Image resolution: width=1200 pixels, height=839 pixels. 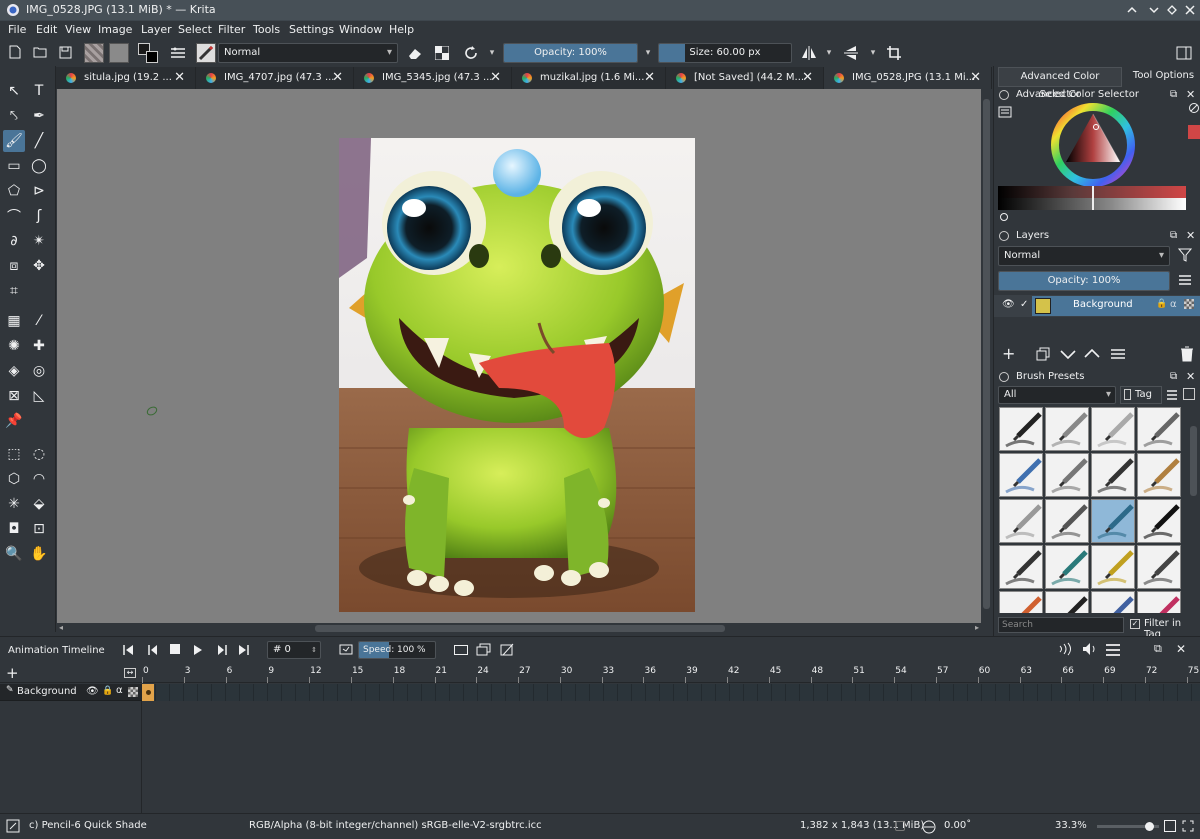 What do you see at coordinates (401, 29) in the screenshot?
I see `menu-help: Help` at bounding box center [401, 29].